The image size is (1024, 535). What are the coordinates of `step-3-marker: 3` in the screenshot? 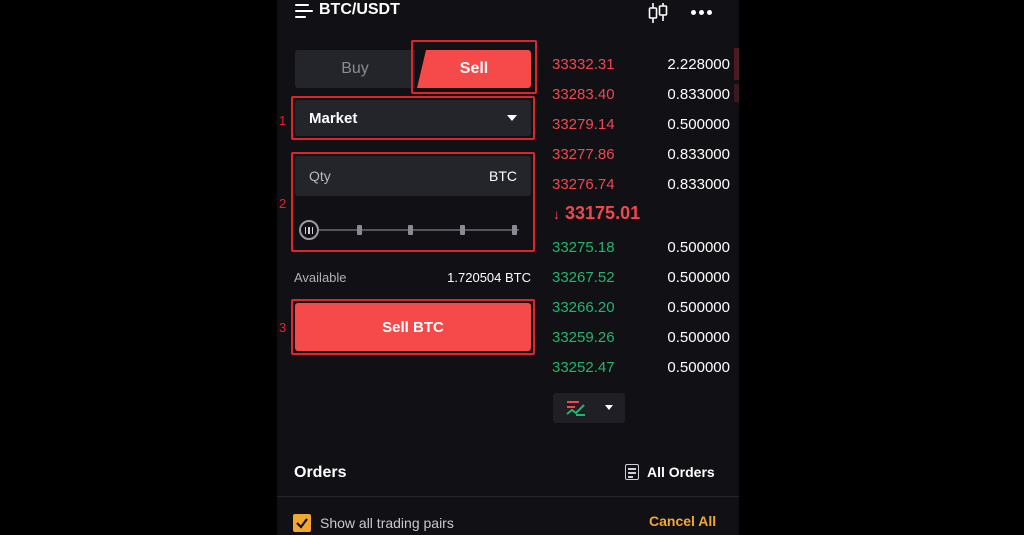 It's located at (283, 327).